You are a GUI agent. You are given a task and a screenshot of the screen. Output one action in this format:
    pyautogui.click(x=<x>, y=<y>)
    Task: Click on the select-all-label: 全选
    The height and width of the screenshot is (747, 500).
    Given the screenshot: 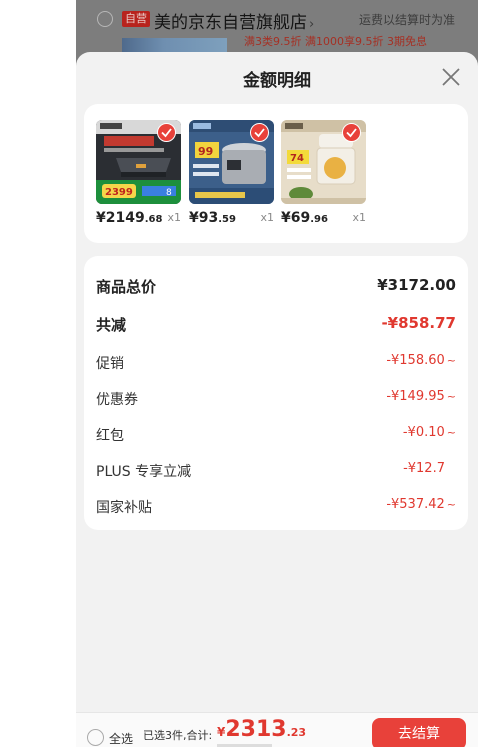 What is the action you would take?
    pyautogui.click(x=121, y=738)
    